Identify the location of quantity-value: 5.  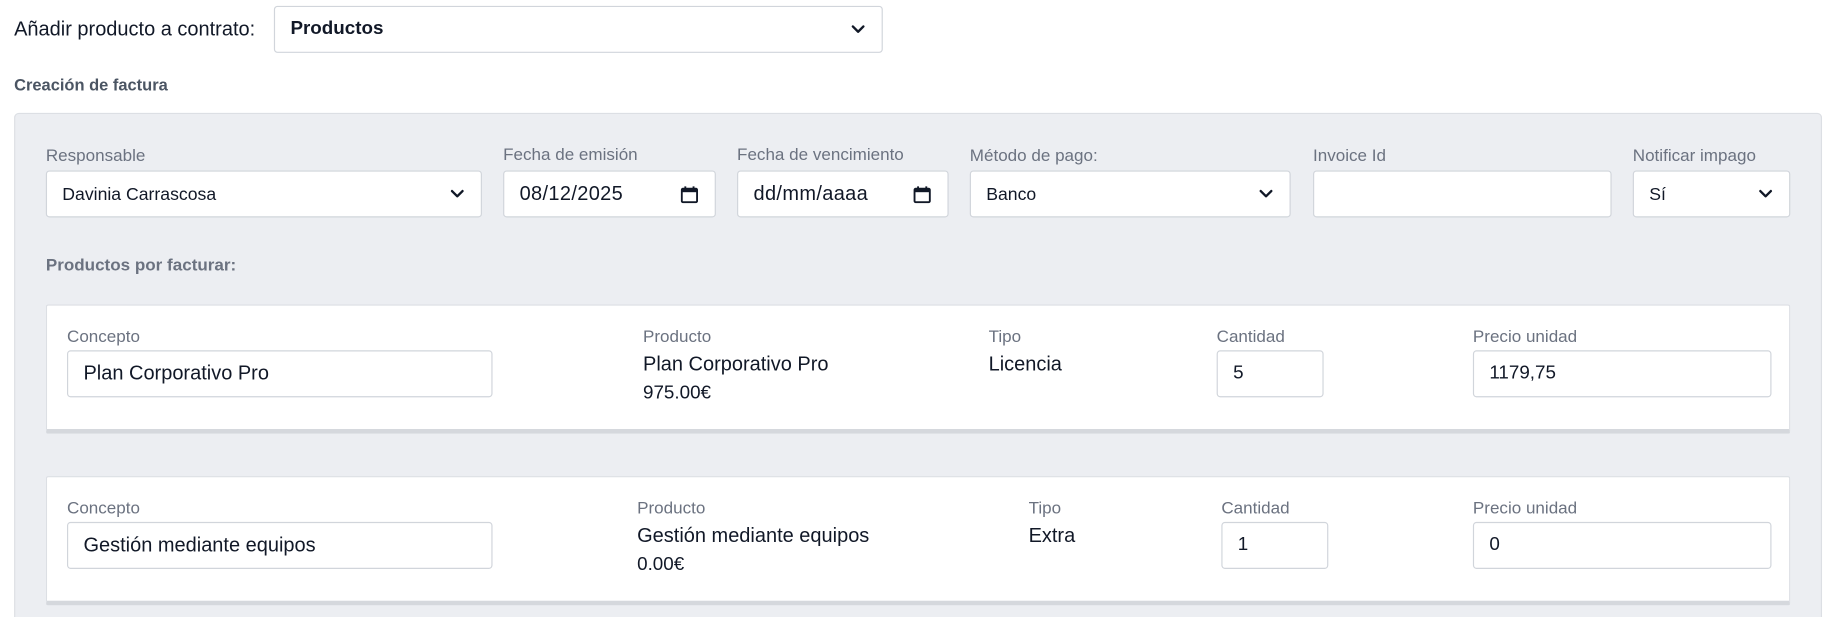
(1238, 373).